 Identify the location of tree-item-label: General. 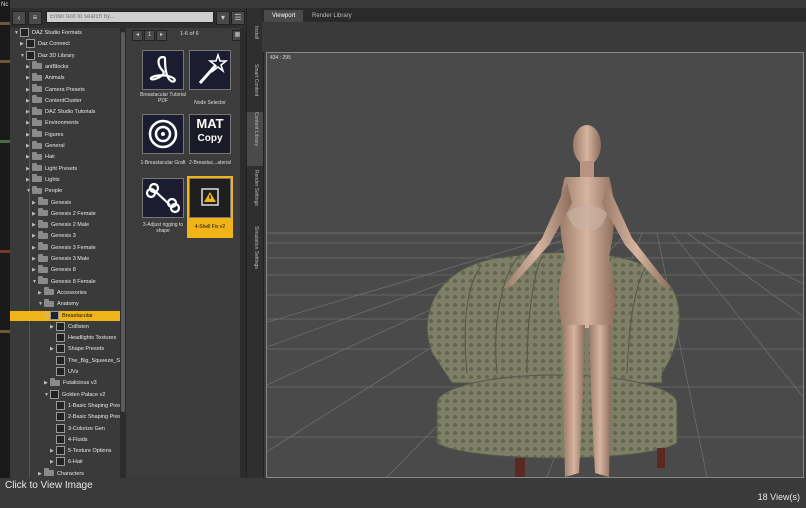
(55, 146).